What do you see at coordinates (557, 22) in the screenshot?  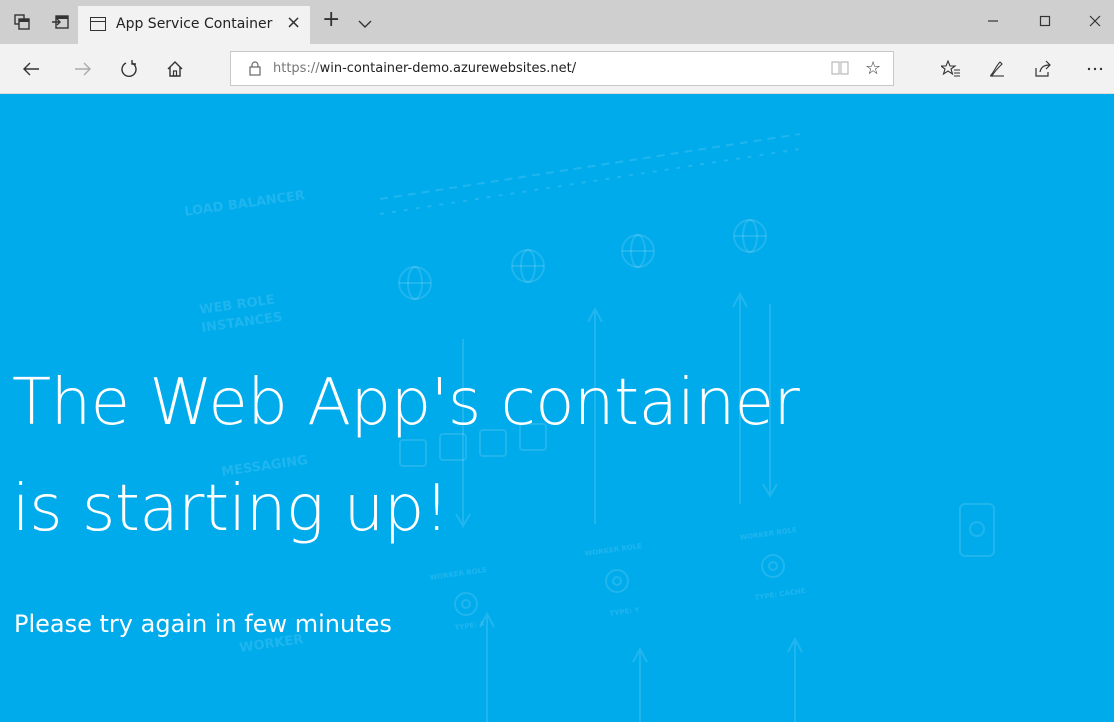 I see `title-bar: App Service Container × +` at bounding box center [557, 22].